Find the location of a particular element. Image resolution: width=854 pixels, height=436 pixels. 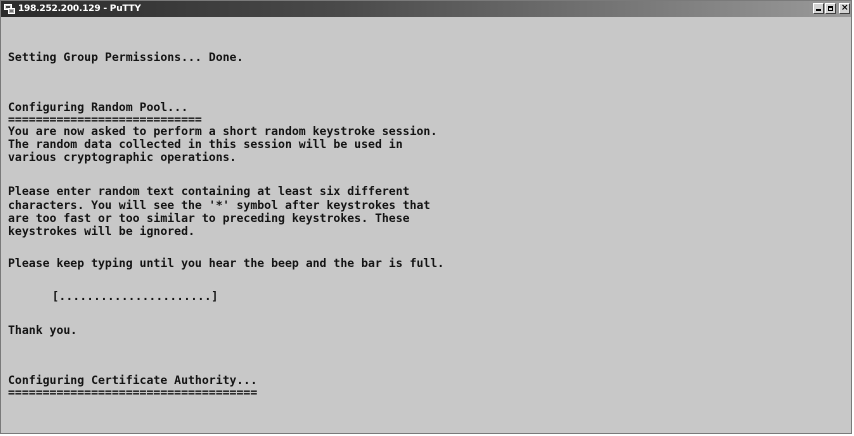

minimize-button is located at coordinates (818, 8).